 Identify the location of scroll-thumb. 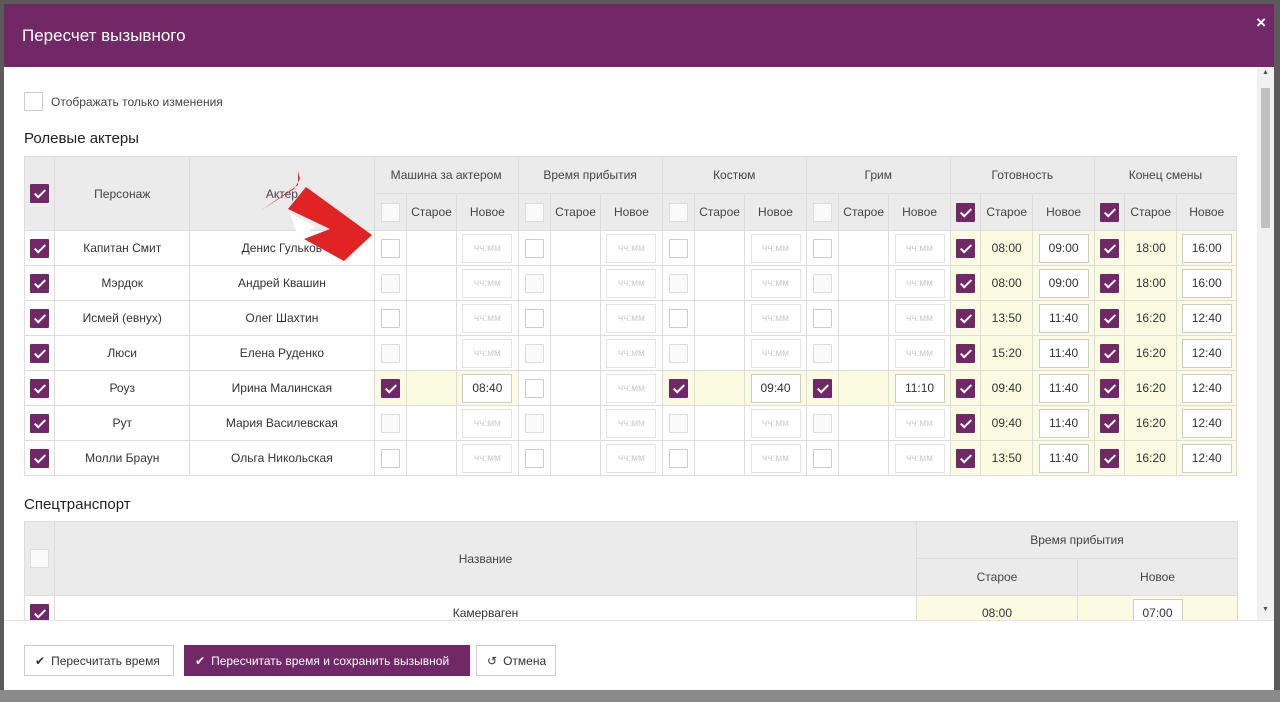
(1265, 158).